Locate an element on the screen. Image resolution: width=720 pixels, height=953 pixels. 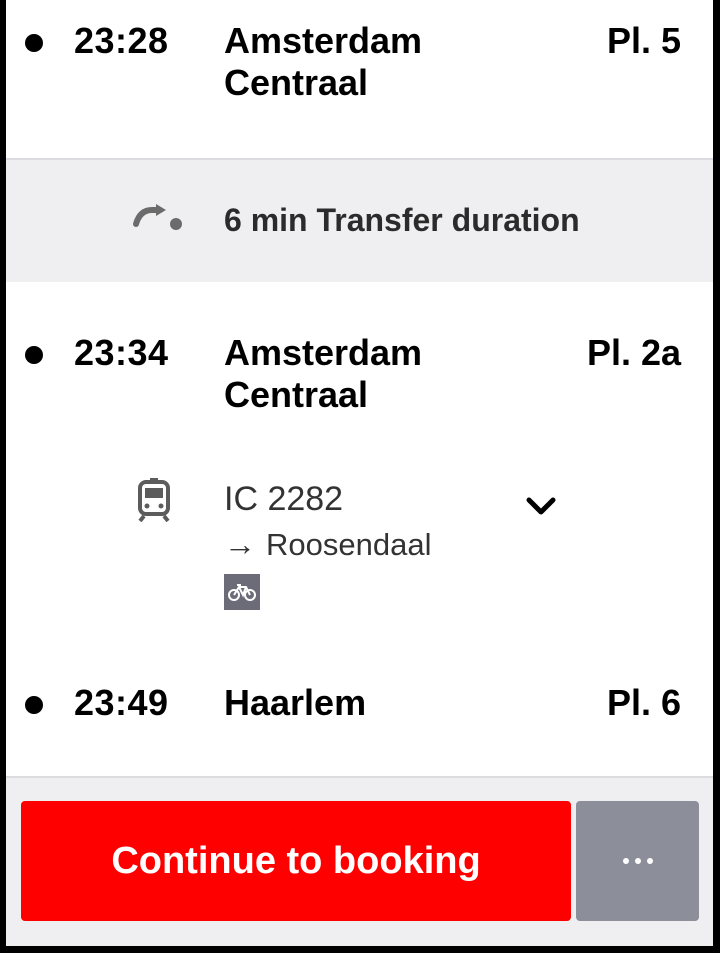
bicycle-icon is located at coordinates (242, 592).